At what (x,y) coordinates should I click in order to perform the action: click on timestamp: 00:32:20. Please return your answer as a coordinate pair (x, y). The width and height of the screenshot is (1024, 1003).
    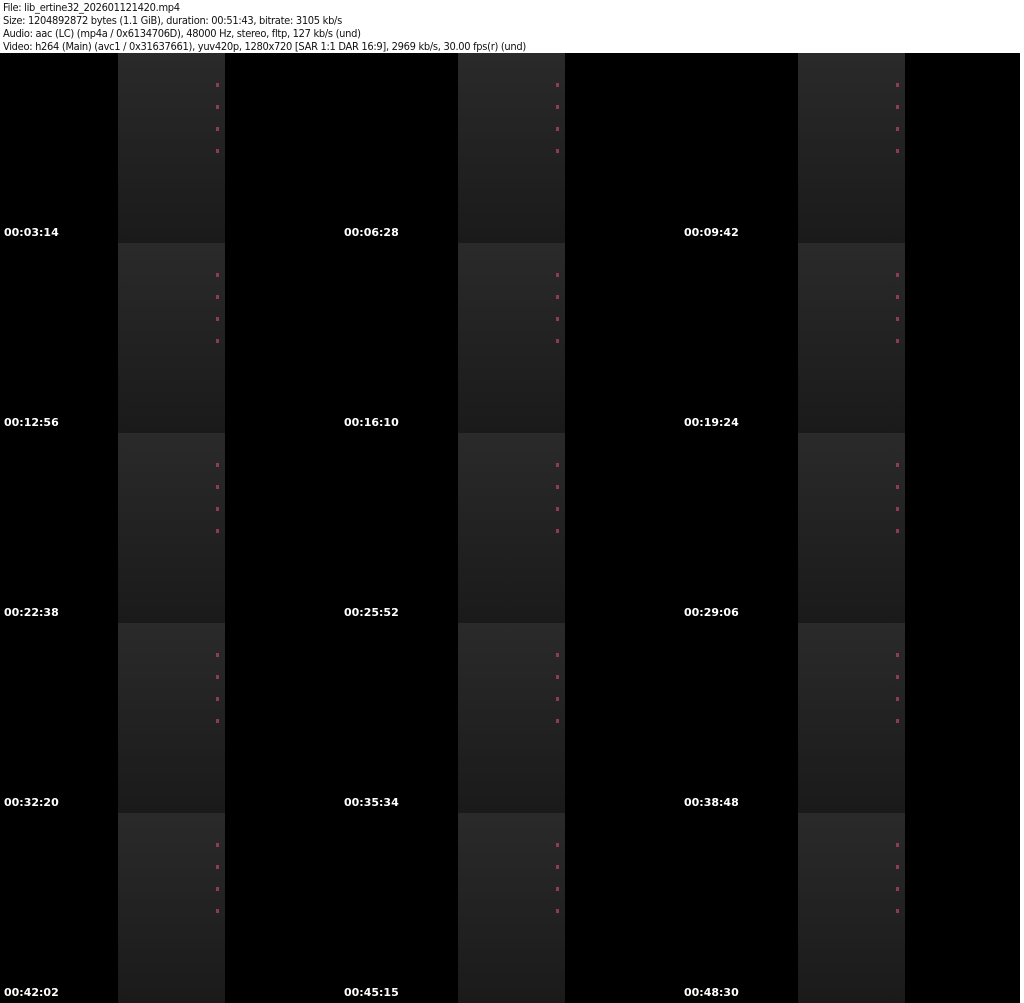
    Looking at the image, I should click on (31, 802).